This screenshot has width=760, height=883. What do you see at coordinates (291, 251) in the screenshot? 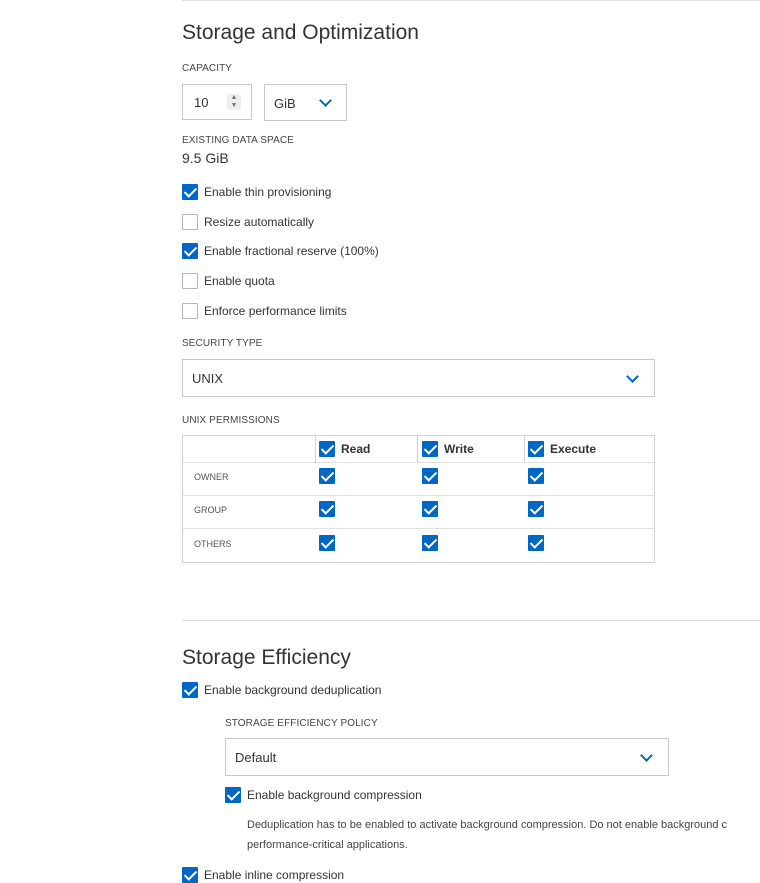
I see `fractional-reserve-label: Enable fractional reserve (100%)` at bounding box center [291, 251].